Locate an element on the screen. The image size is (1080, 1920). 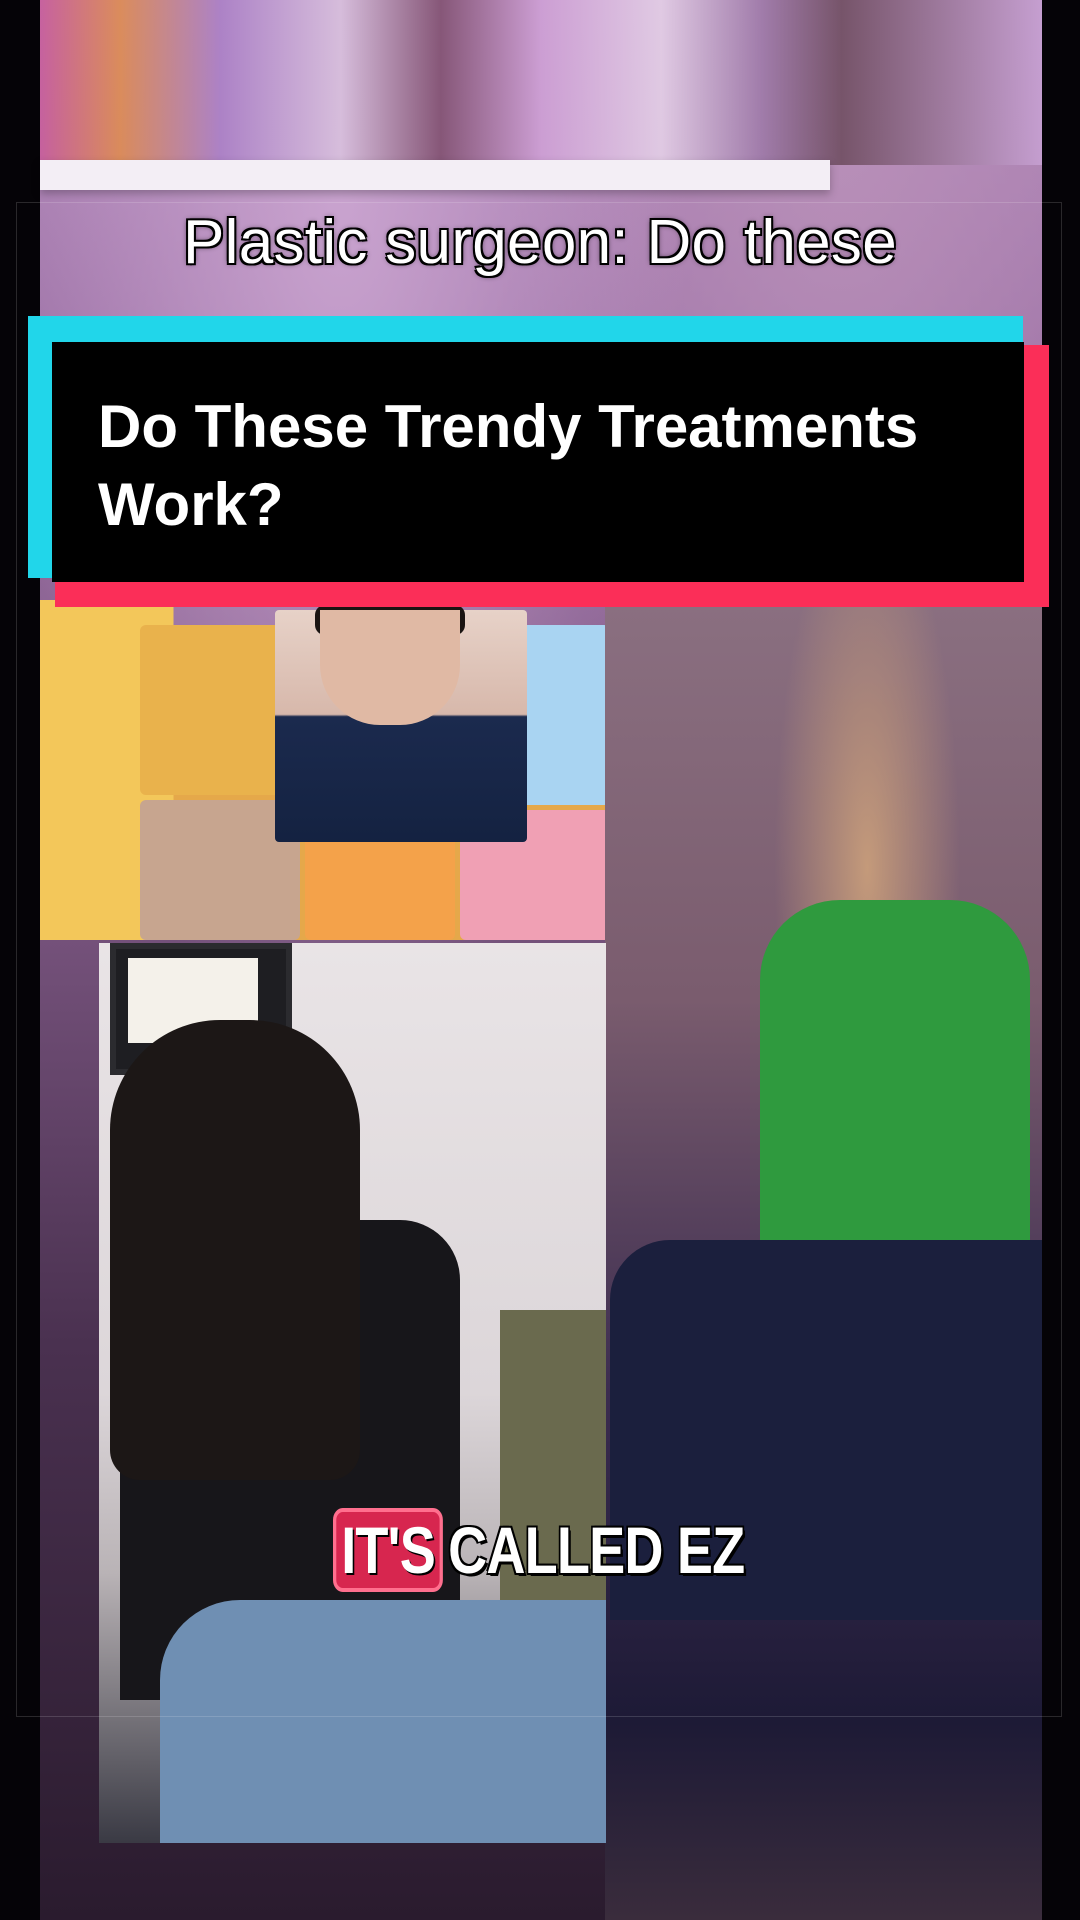
subtitle-caption: IT'S CALLED EZ is located at coordinates (539, 1550).